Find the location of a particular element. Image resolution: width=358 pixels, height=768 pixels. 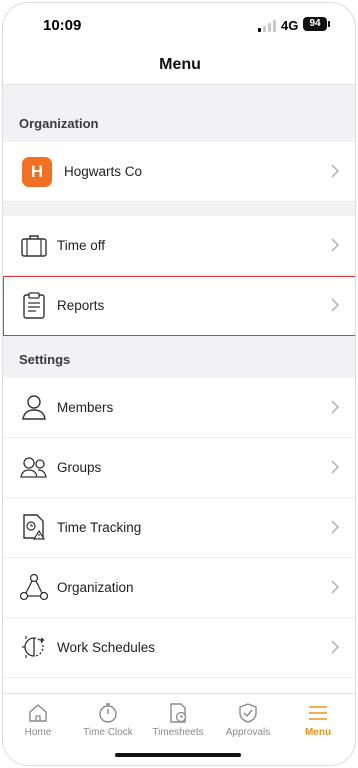

tab-label: Approvals is located at coordinates (248, 732).